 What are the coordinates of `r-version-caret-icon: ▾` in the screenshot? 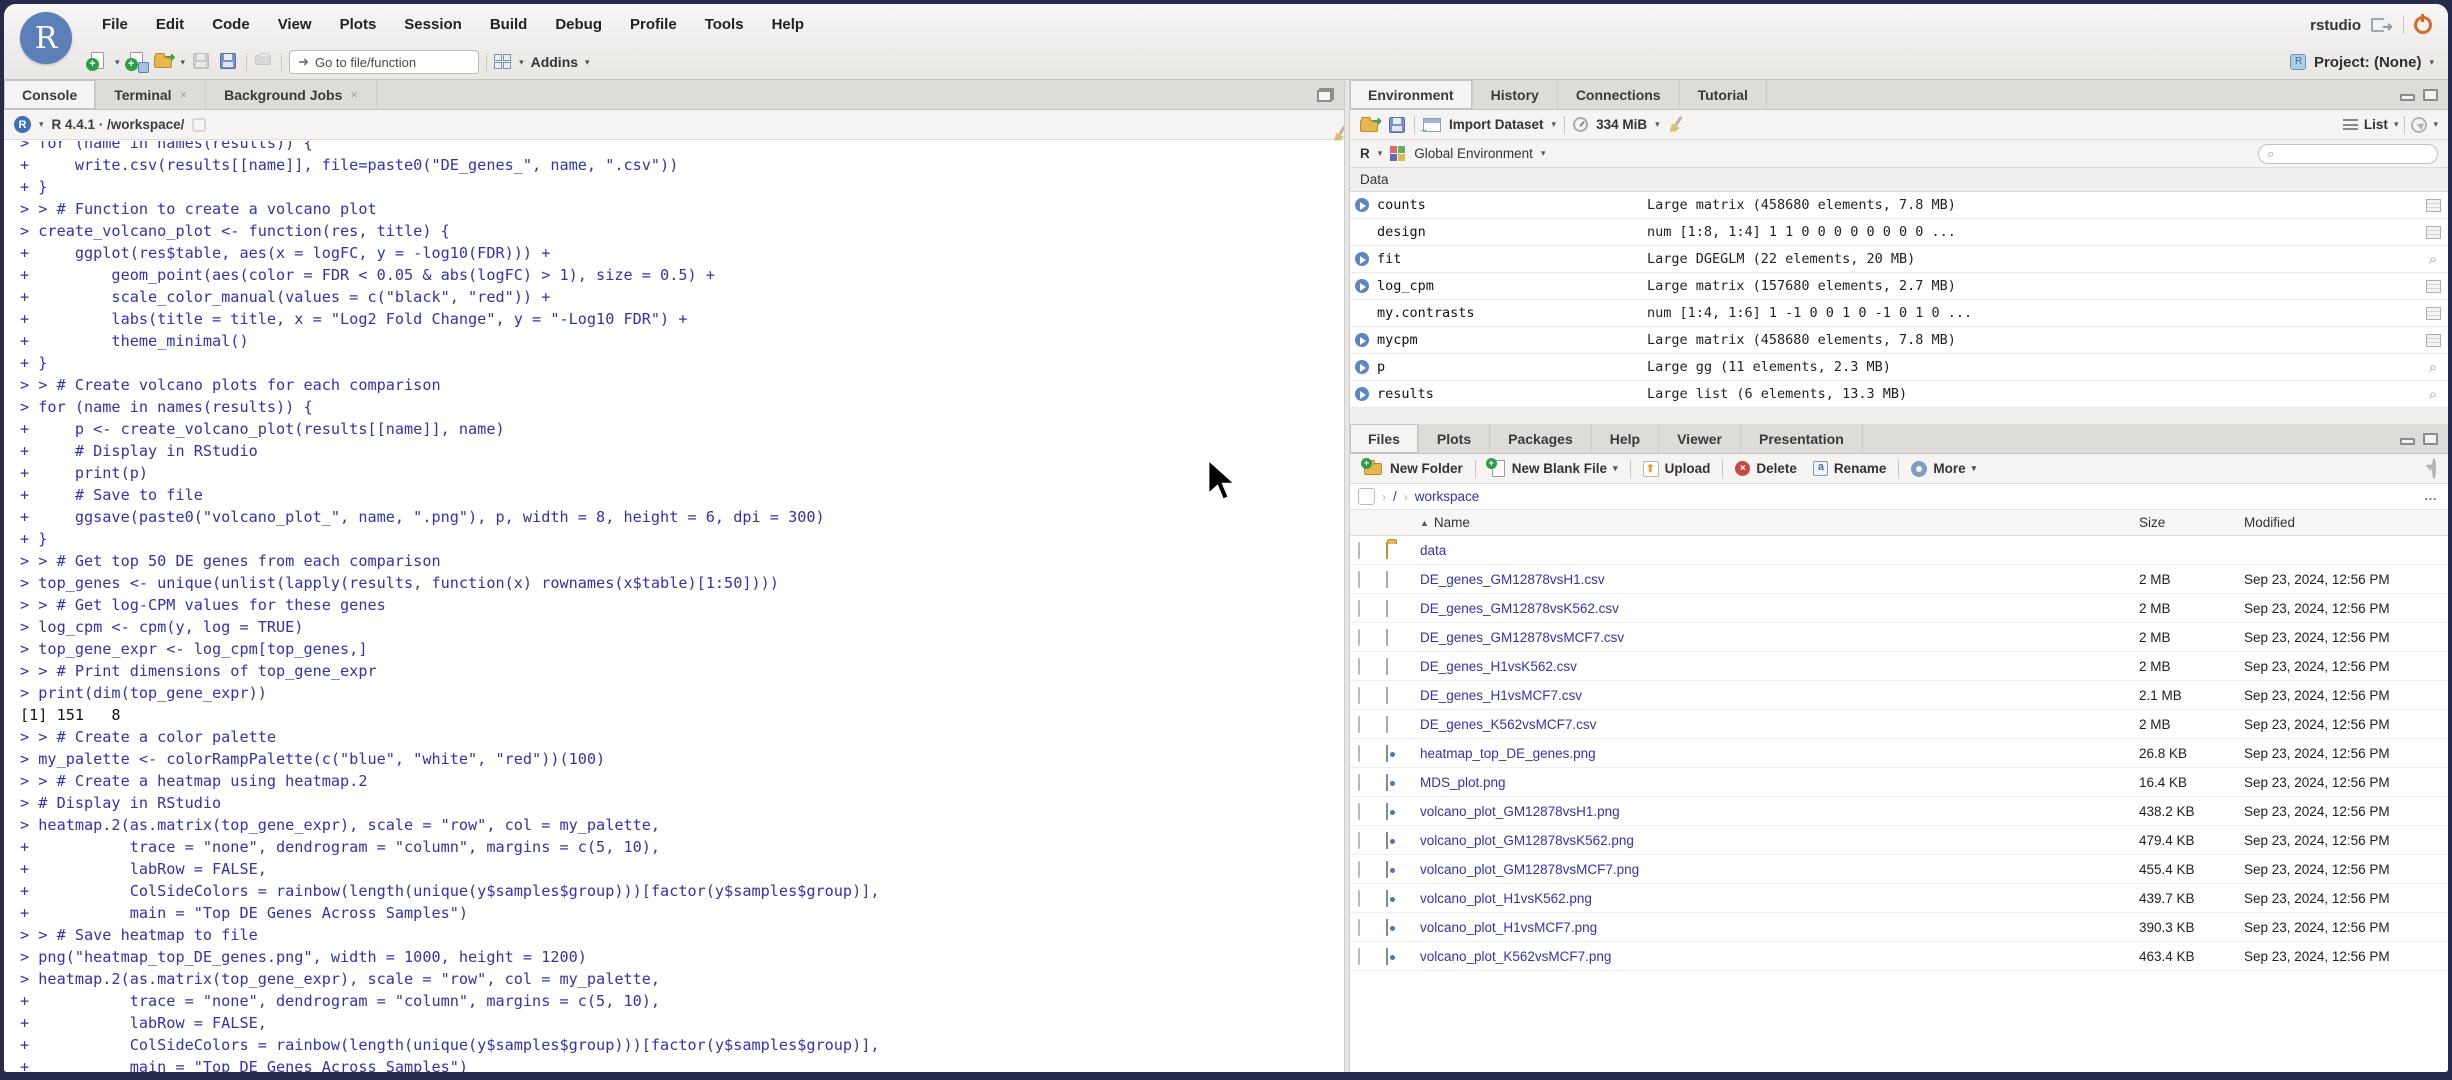 It's located at (41, 124).